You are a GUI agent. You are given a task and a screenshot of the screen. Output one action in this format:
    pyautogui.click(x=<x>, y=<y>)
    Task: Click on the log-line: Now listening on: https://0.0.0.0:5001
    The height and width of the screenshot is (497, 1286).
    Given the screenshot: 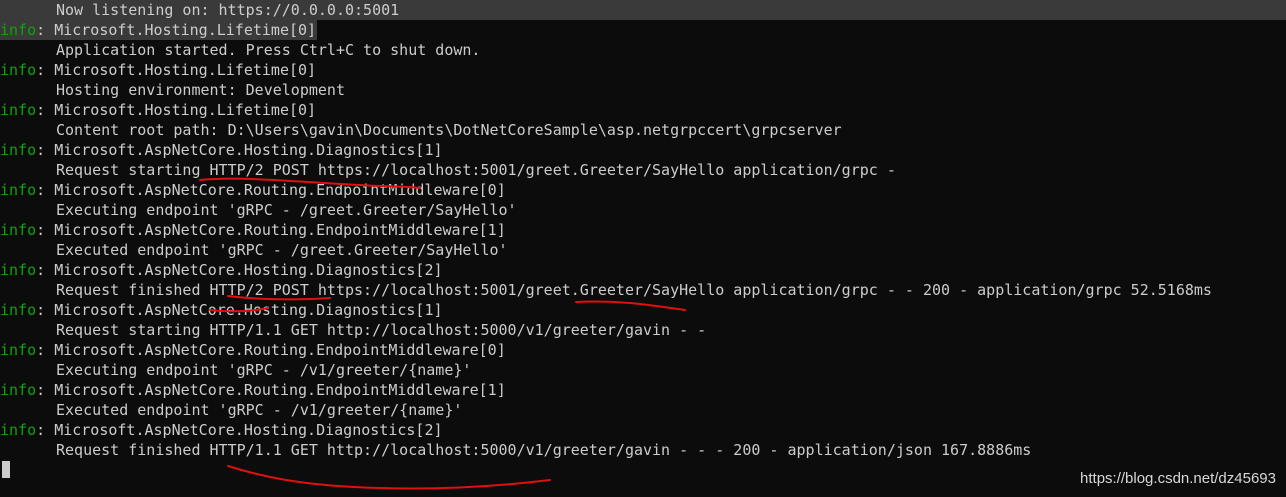 What is the action you would take?
    pyautogui.click(x=643, y=10)
    